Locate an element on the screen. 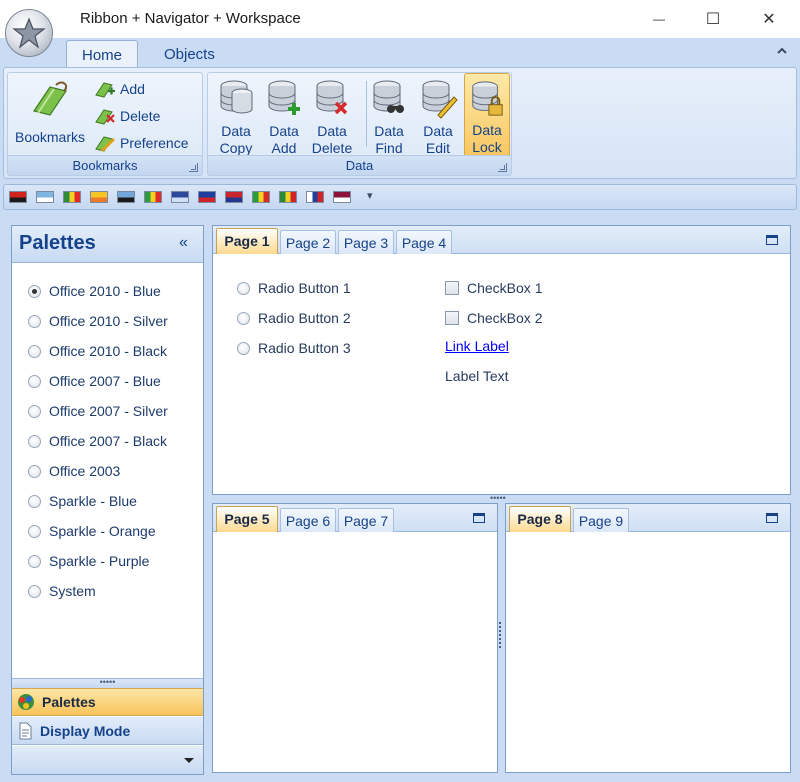  tab-page-4: Page 4 is located at coordinates (424, 242).